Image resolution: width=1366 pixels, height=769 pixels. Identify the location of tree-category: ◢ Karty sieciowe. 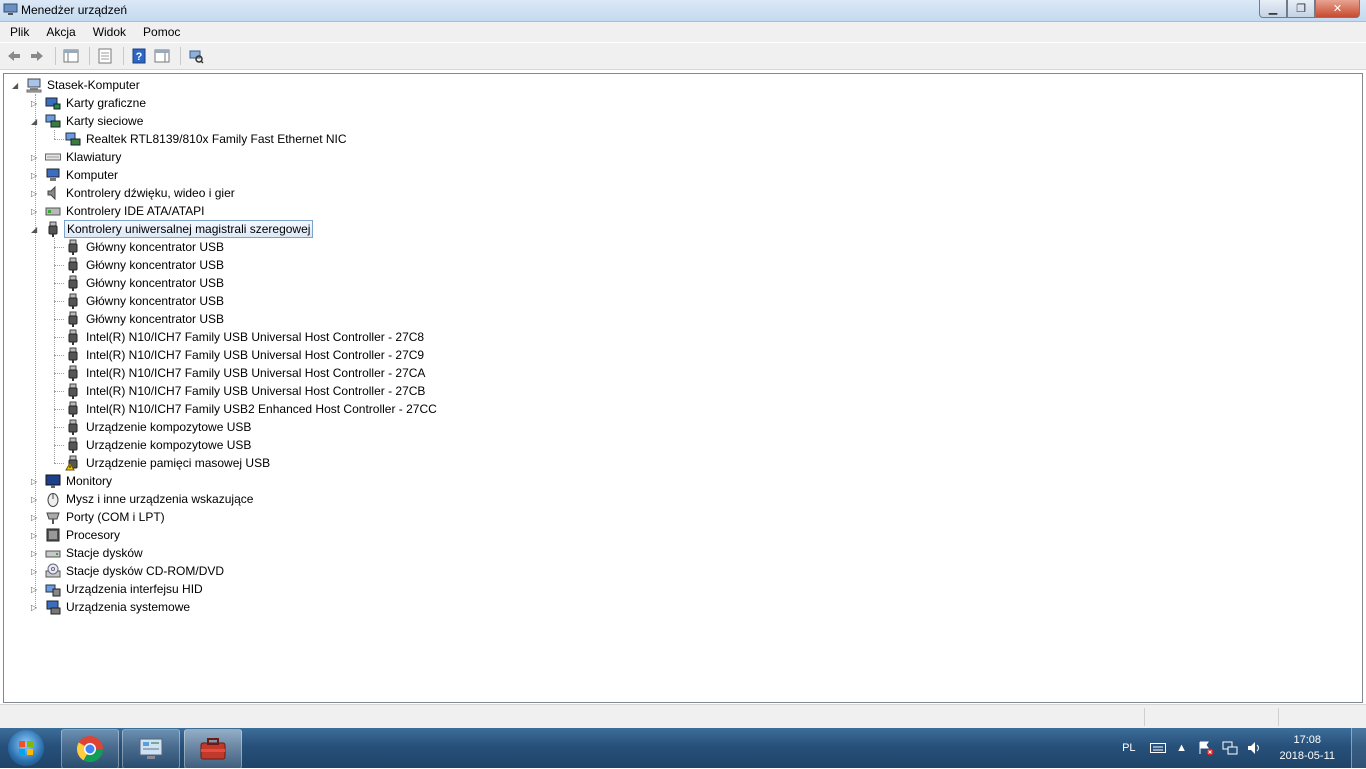
(88, 121).